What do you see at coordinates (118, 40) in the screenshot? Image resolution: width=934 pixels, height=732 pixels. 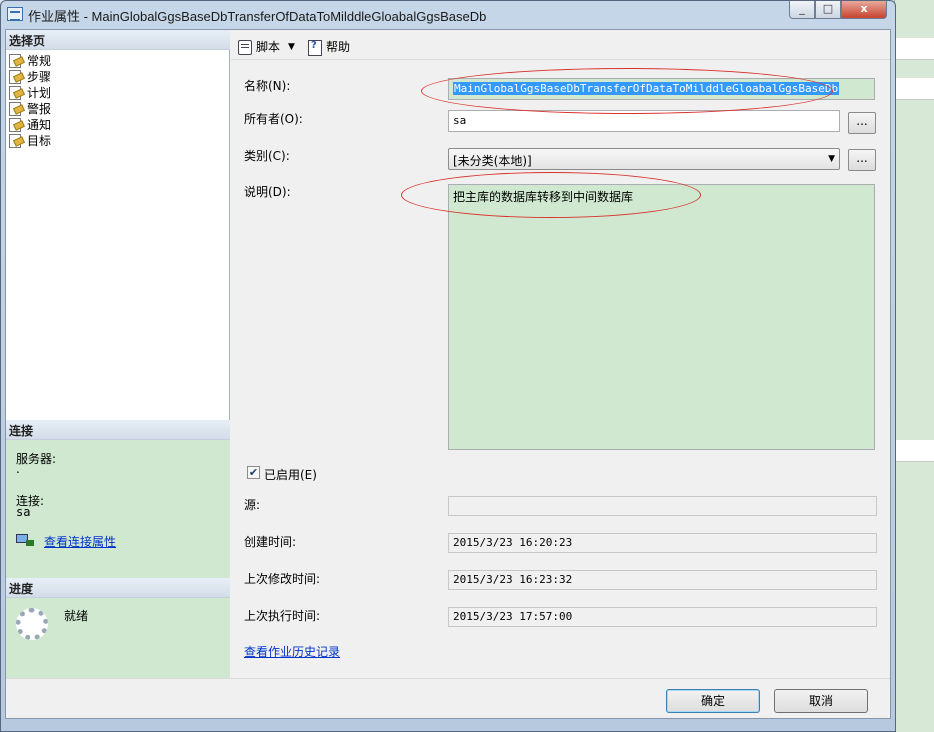 I see `select-page-header: 选择页` at bounding box center [118, 40].